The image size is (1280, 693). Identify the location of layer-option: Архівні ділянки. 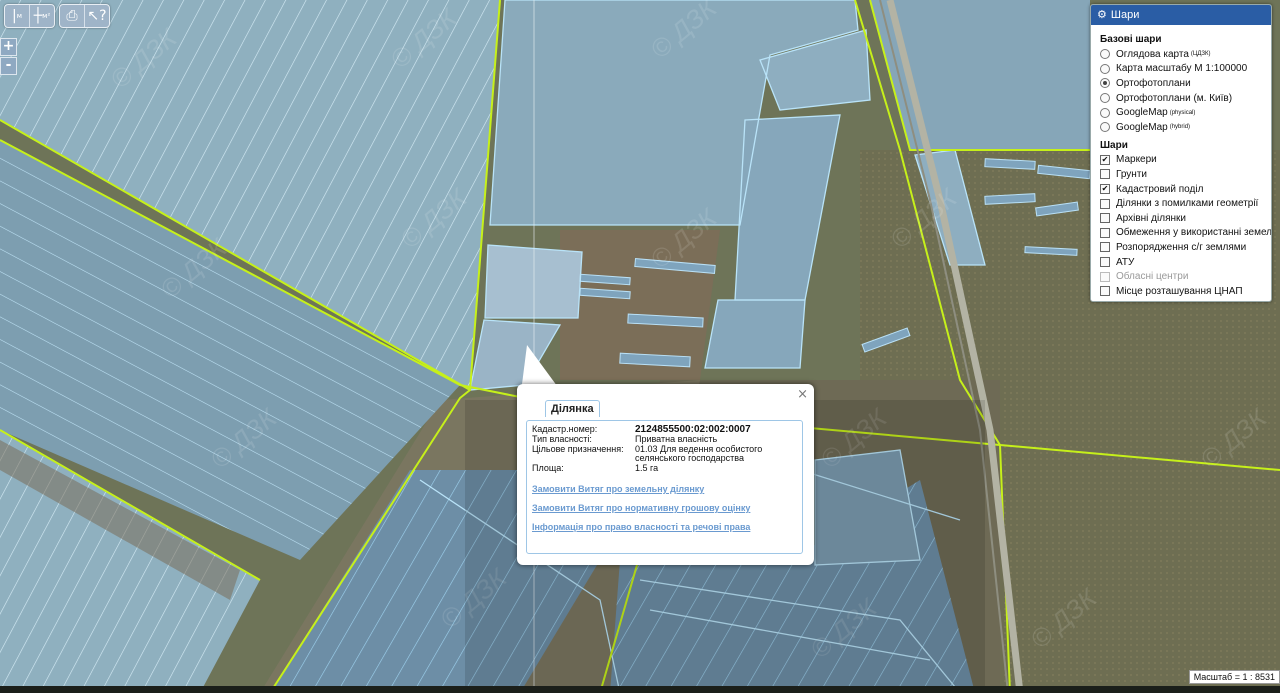
(1182, 218).